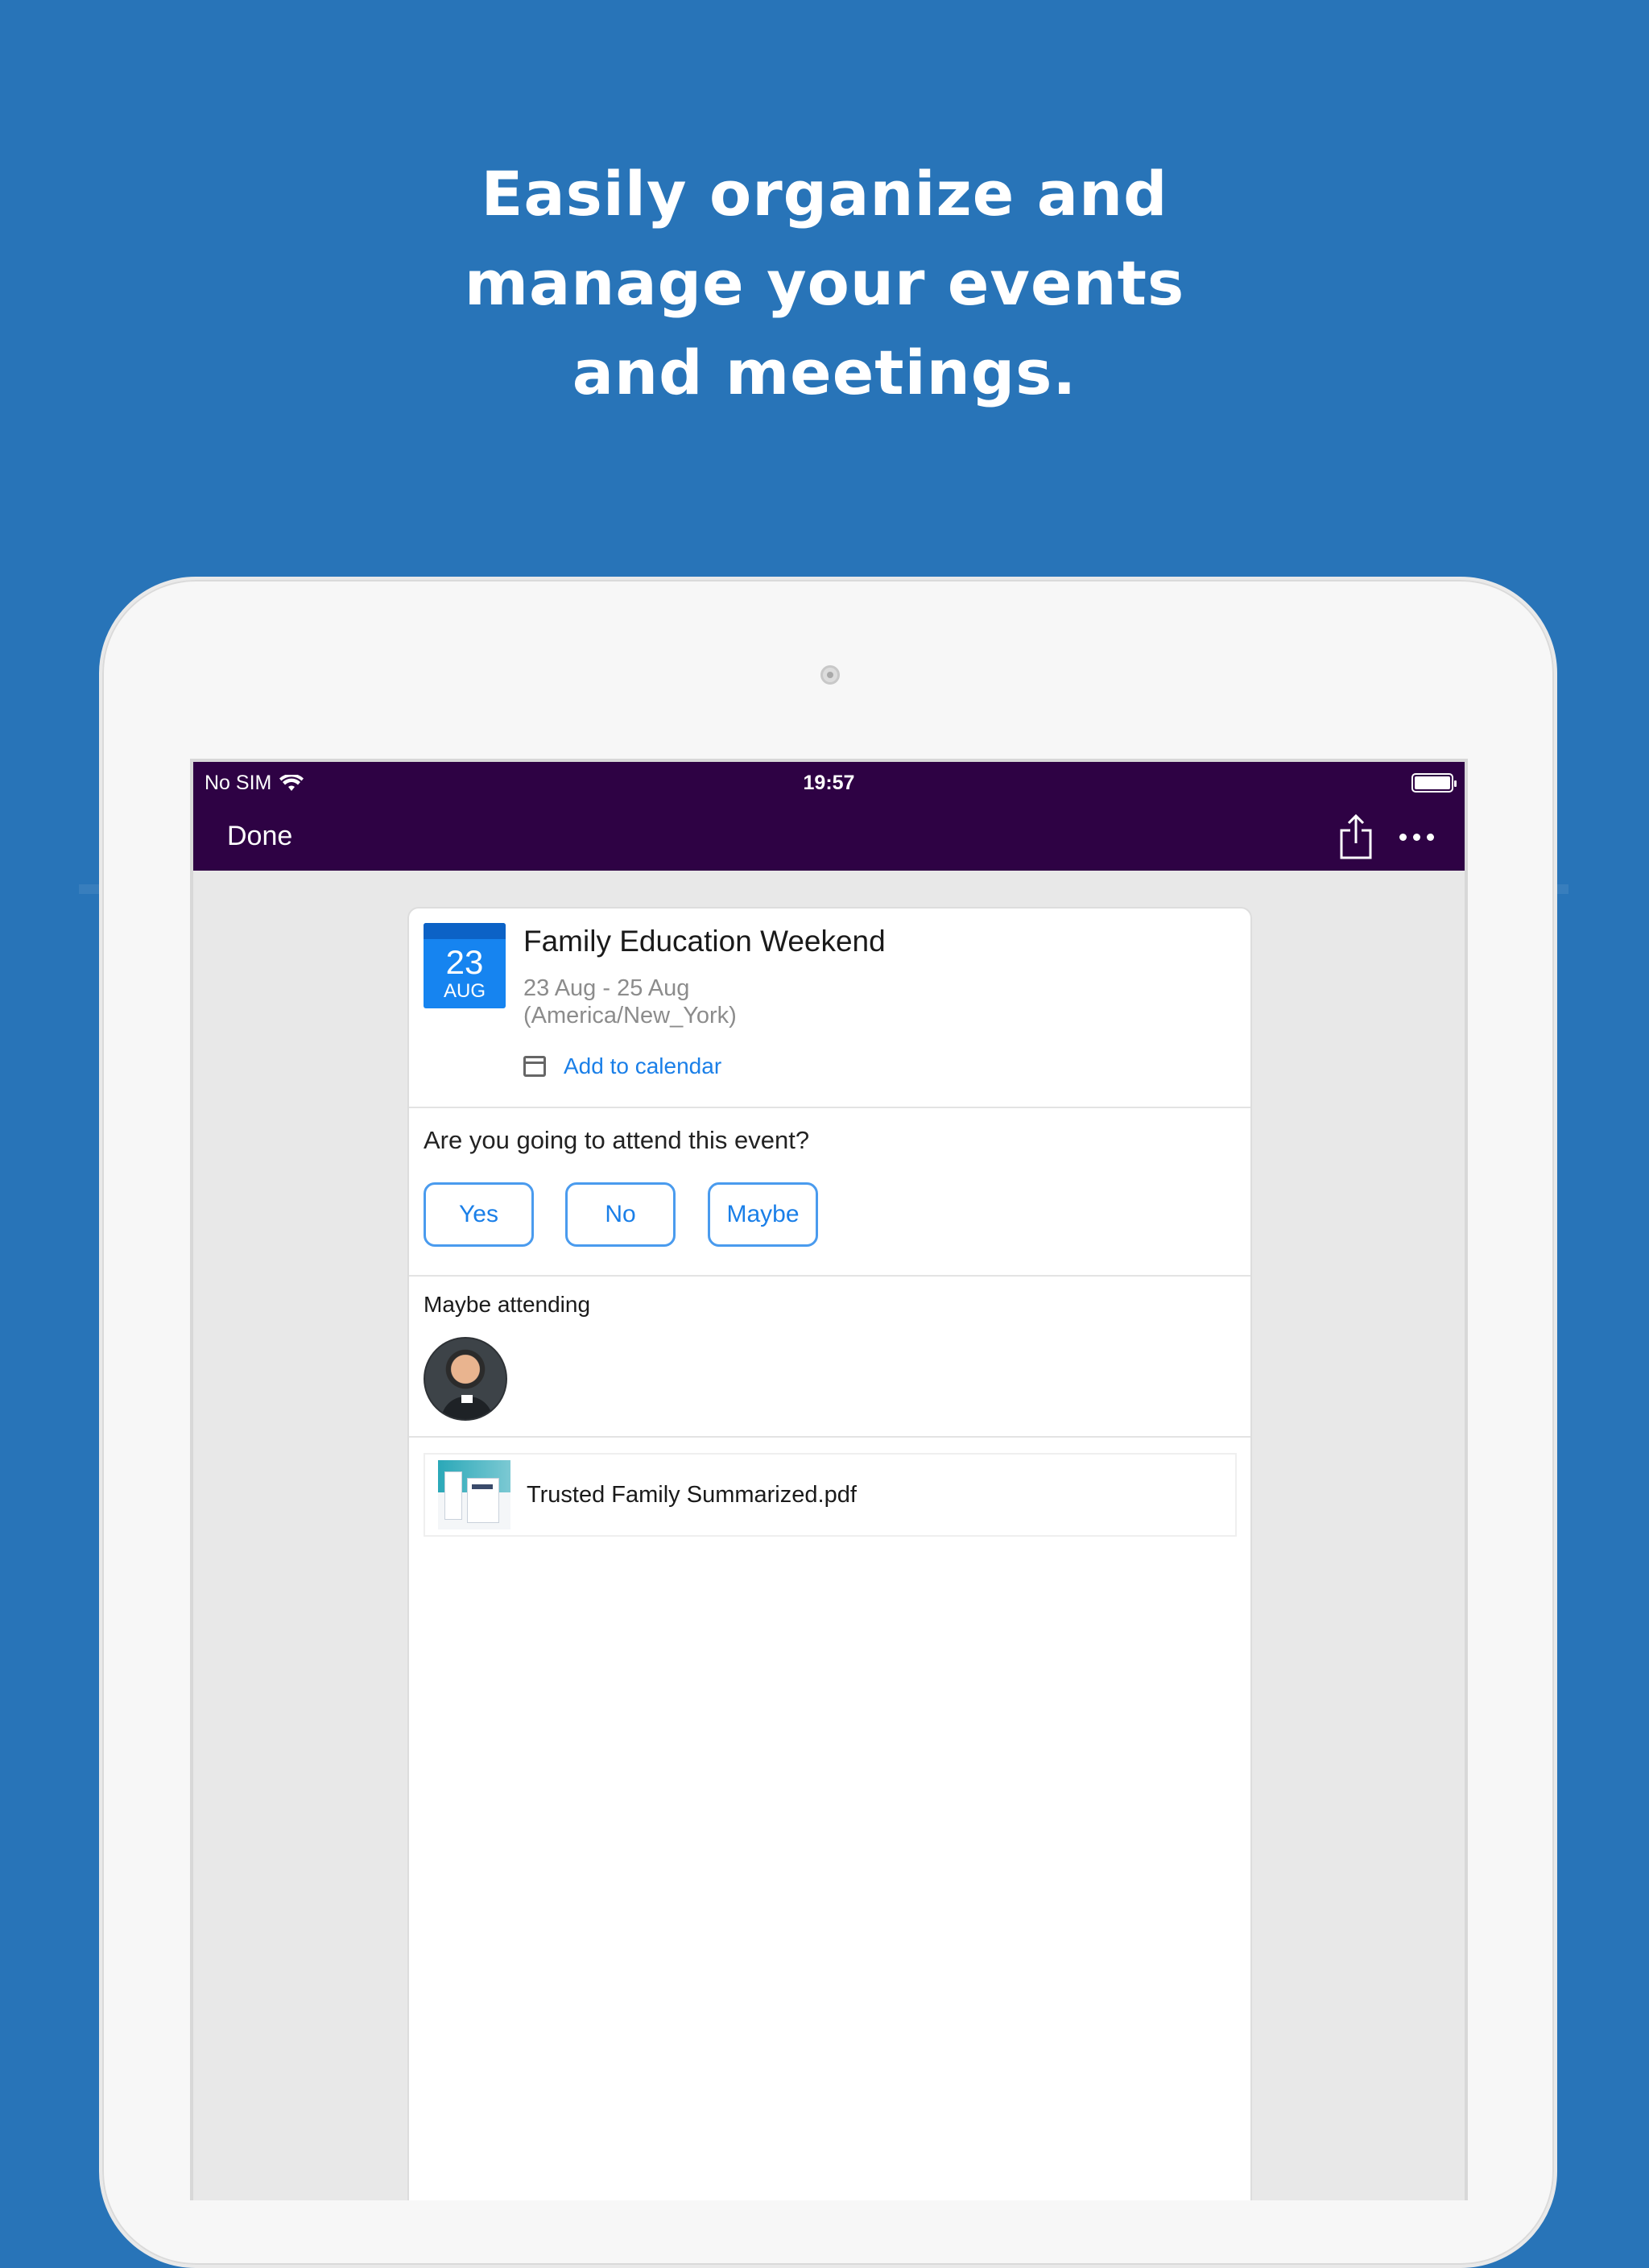 This screenshot has width=1649, height=2268. Describe the element at coordinates (824, 194) in the screenshot. I see `headline-line-1: Easily organize and` at that location.